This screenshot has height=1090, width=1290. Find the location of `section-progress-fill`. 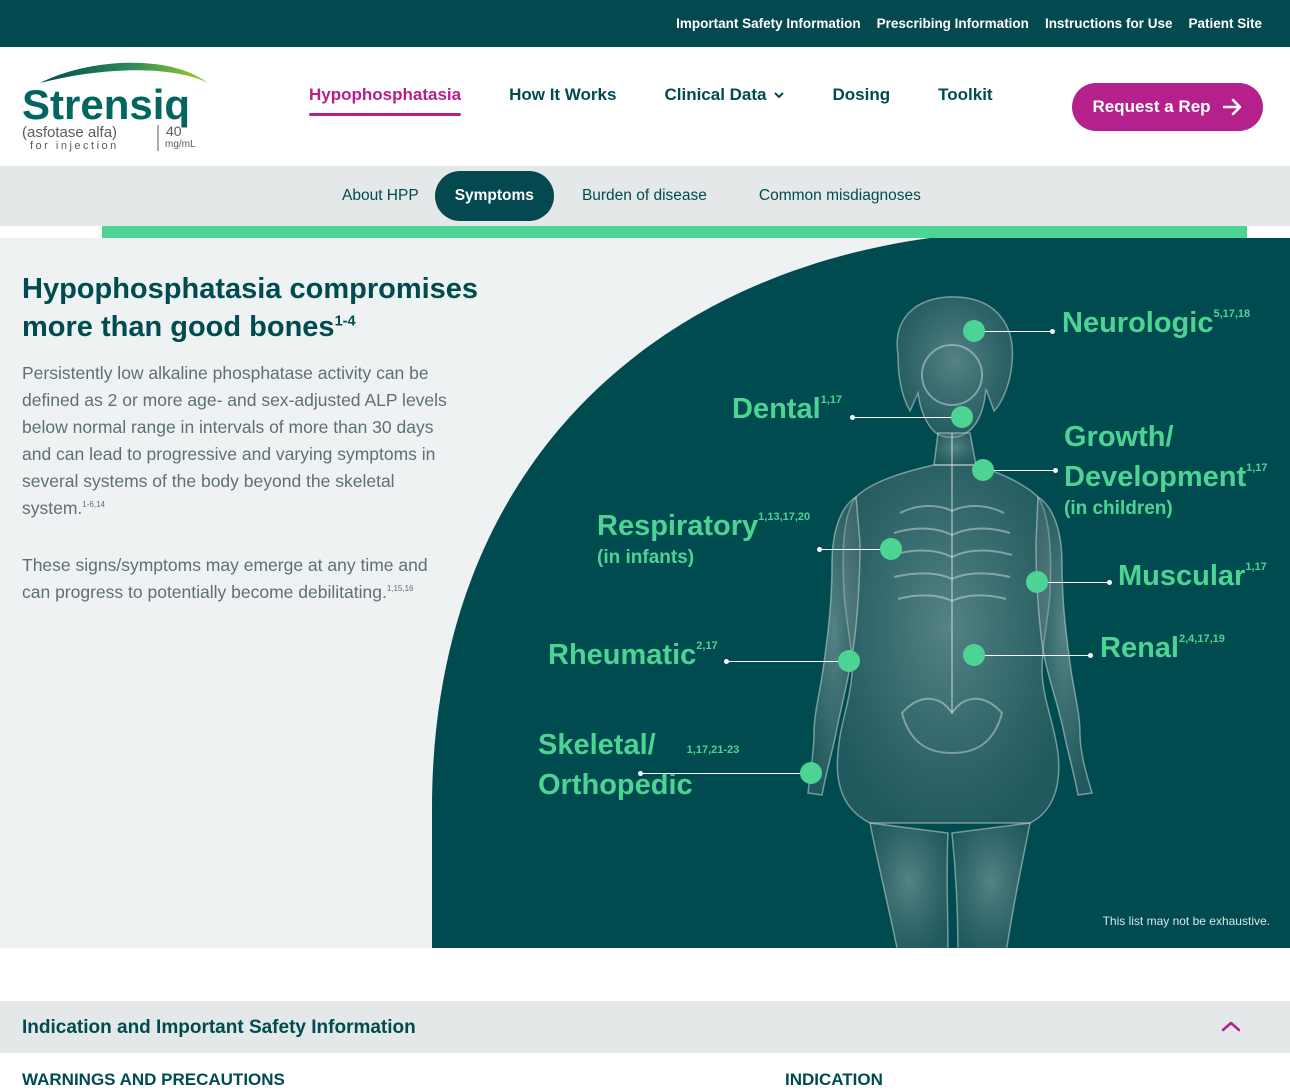

section-progress-fill is located at coordinates (674, 232).